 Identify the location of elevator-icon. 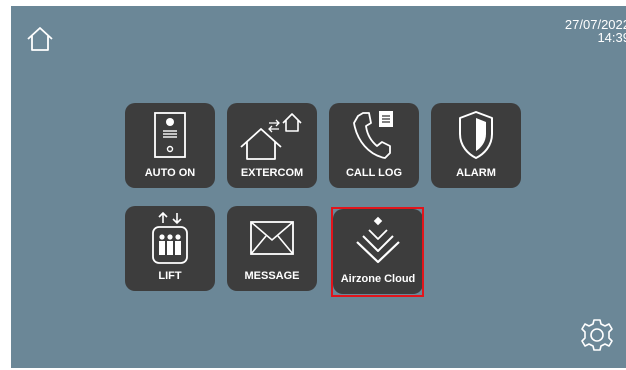
(170, 237).